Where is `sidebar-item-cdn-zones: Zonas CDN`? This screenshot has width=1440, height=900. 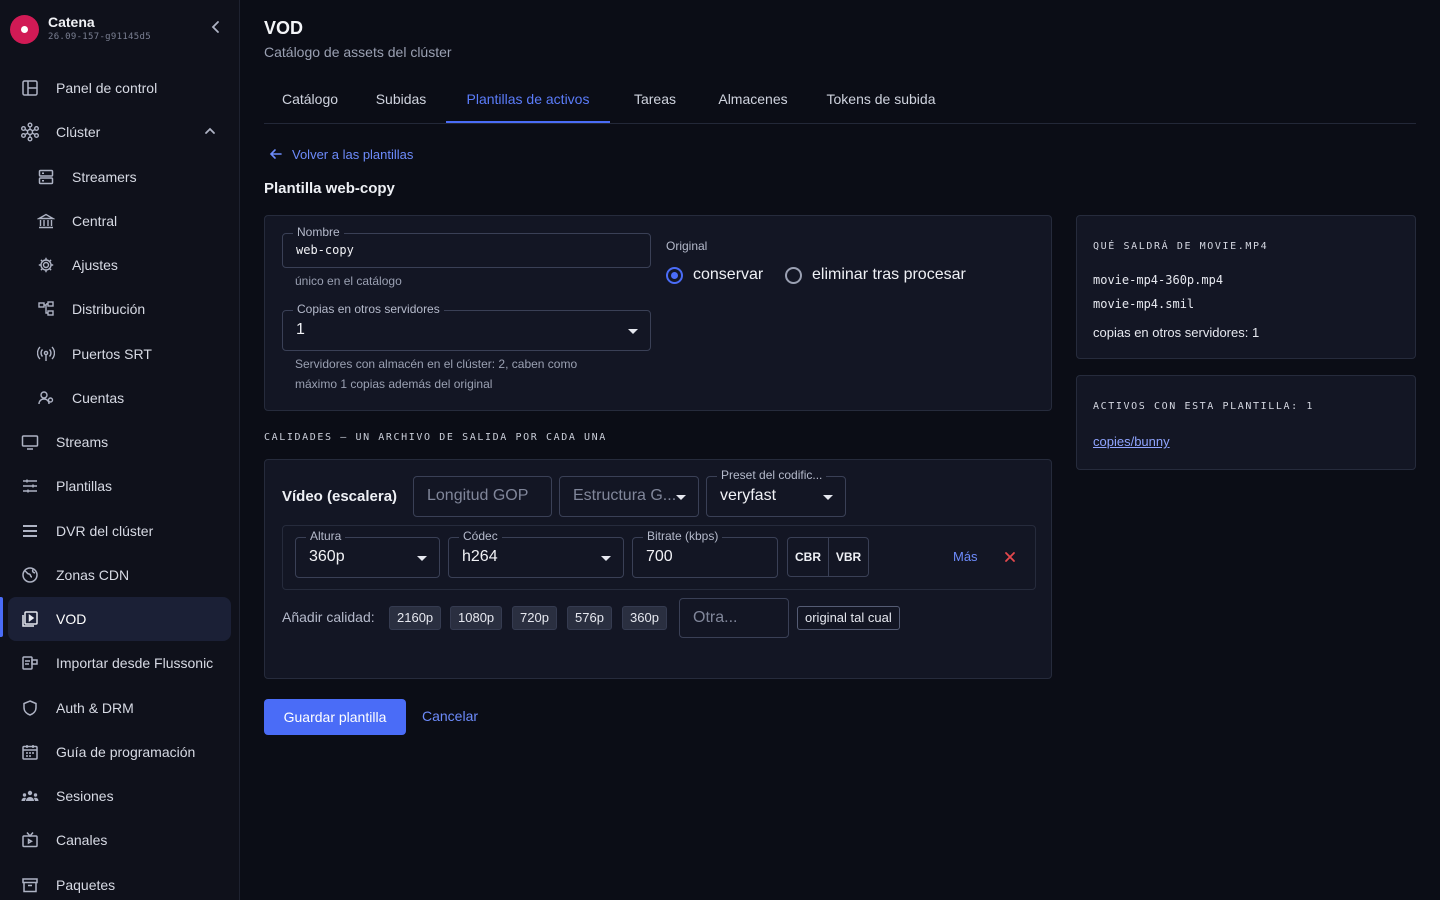 sidebar-item-cdn-zones: Zonas CDN is located at coordinates (119, 575).